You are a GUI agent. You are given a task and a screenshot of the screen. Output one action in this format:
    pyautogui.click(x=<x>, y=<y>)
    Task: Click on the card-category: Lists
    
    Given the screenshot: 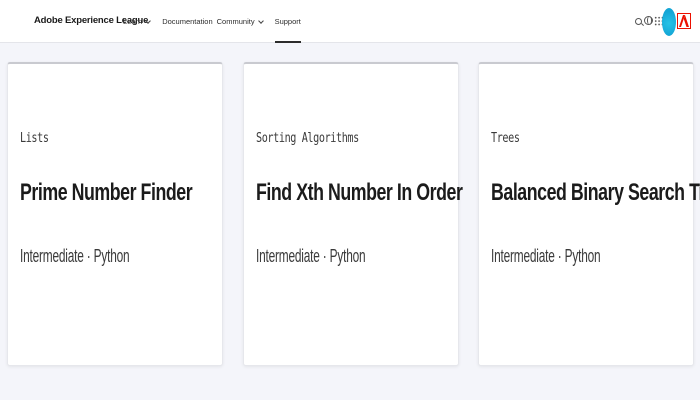 What is the action you would take?
    pyautogui.click(x=34, y=138)
    